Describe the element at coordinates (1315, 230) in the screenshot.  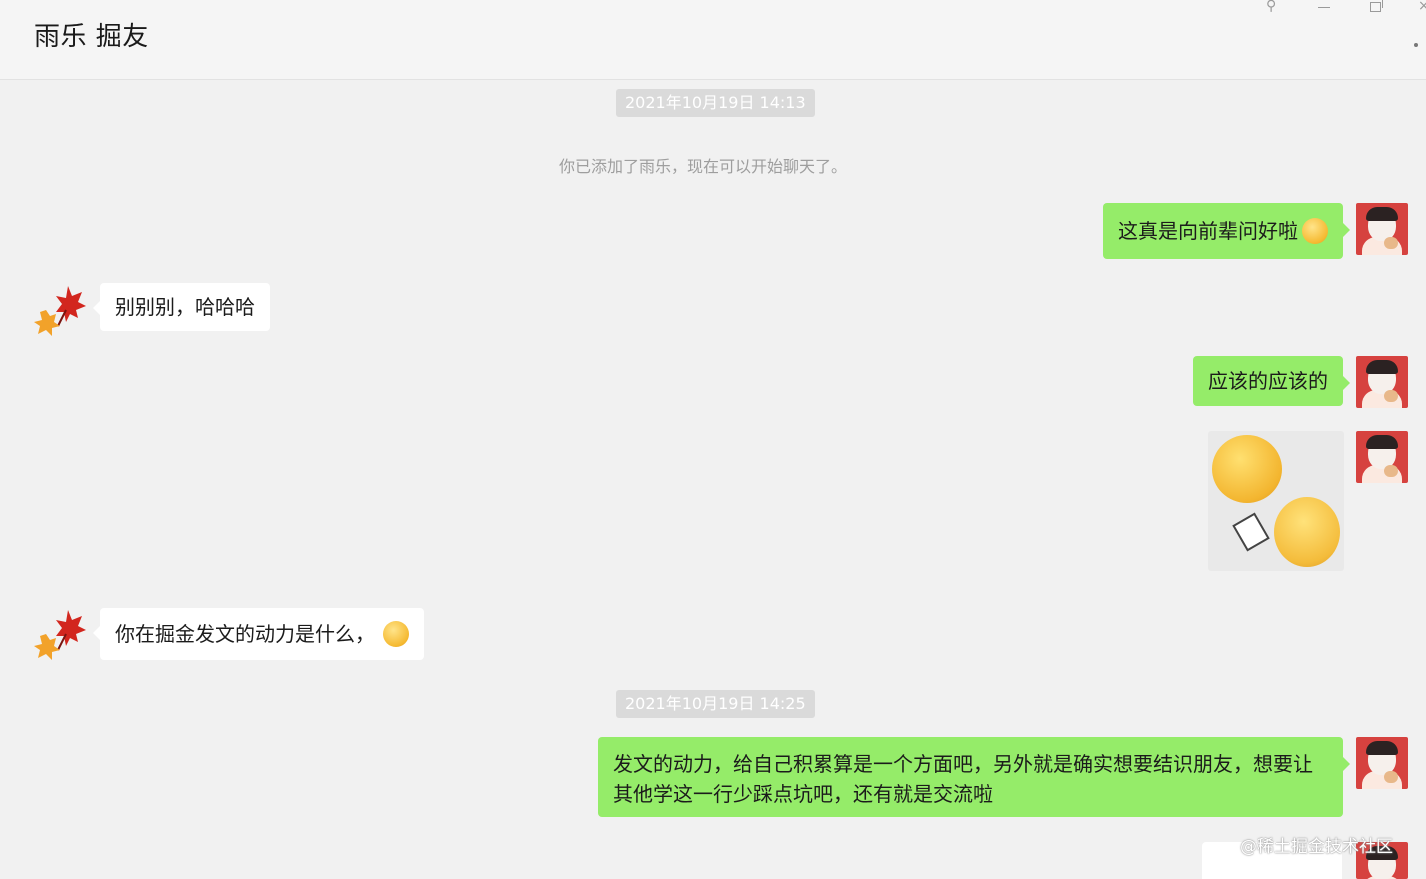
I see `wink-emoji-icon` at that location.